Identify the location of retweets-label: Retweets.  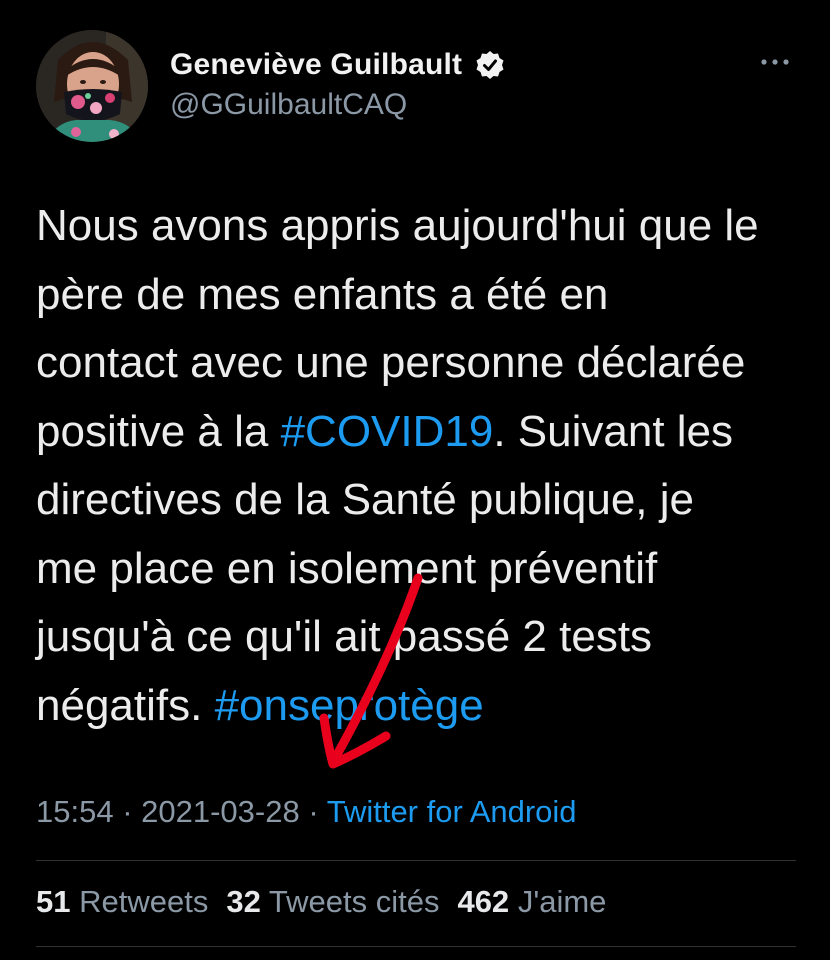
(144, 901).